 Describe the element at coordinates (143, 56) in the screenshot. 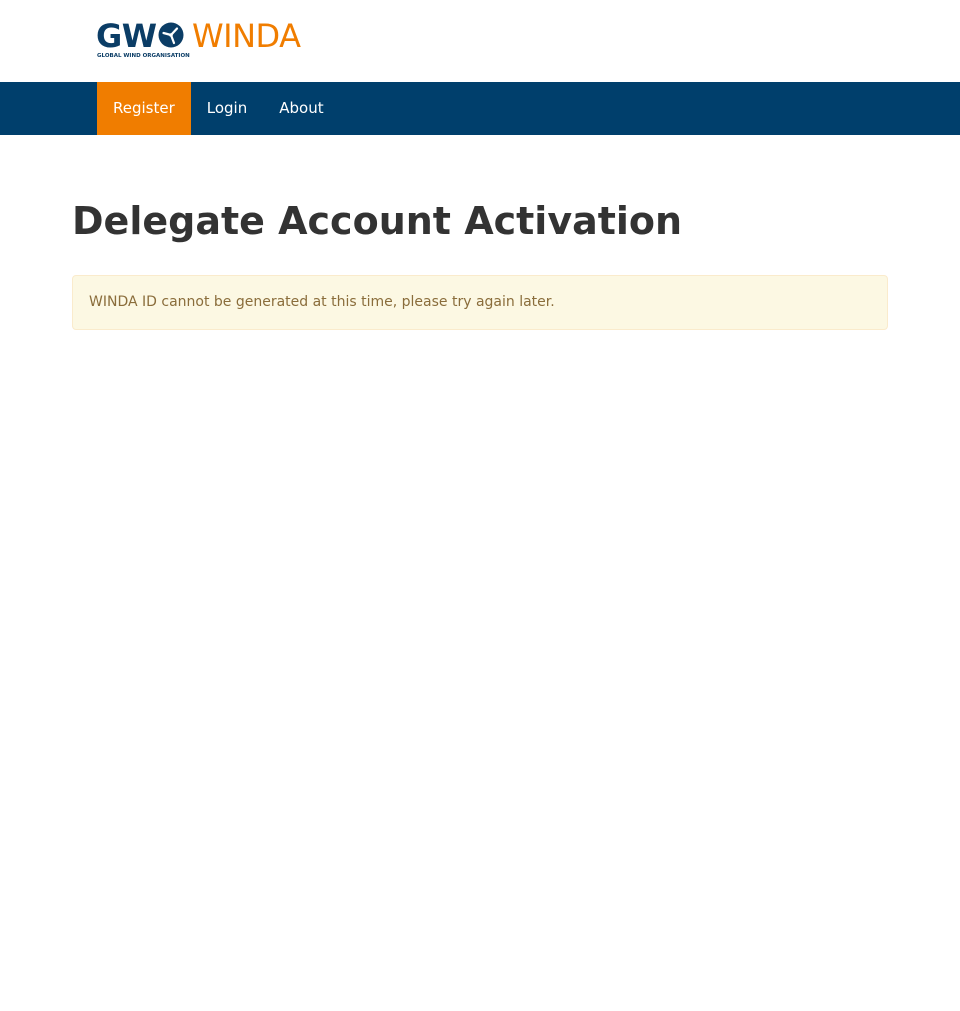

I see `logo-subtitle: GLOBAL WIND ORGANISATION` at that location.